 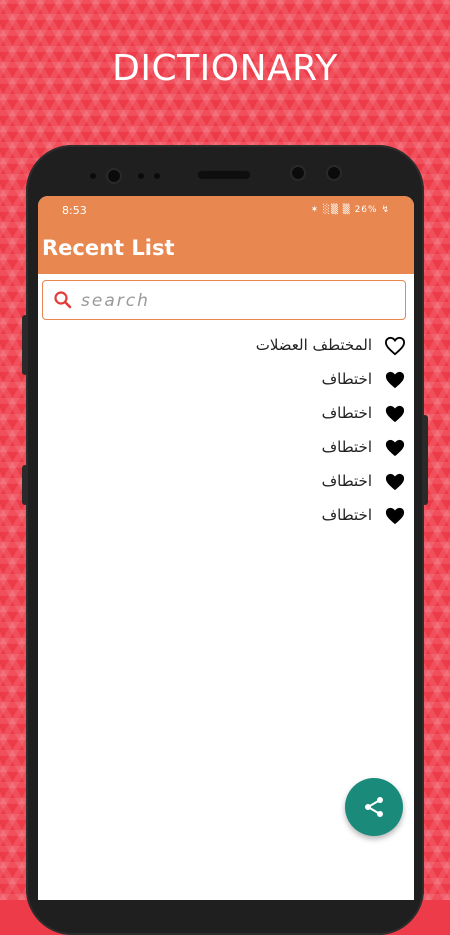 What do you see at coordinates (385, 210) in the screenshot?
I see `charging-icon: ↯` at bounding box center [385, 210].